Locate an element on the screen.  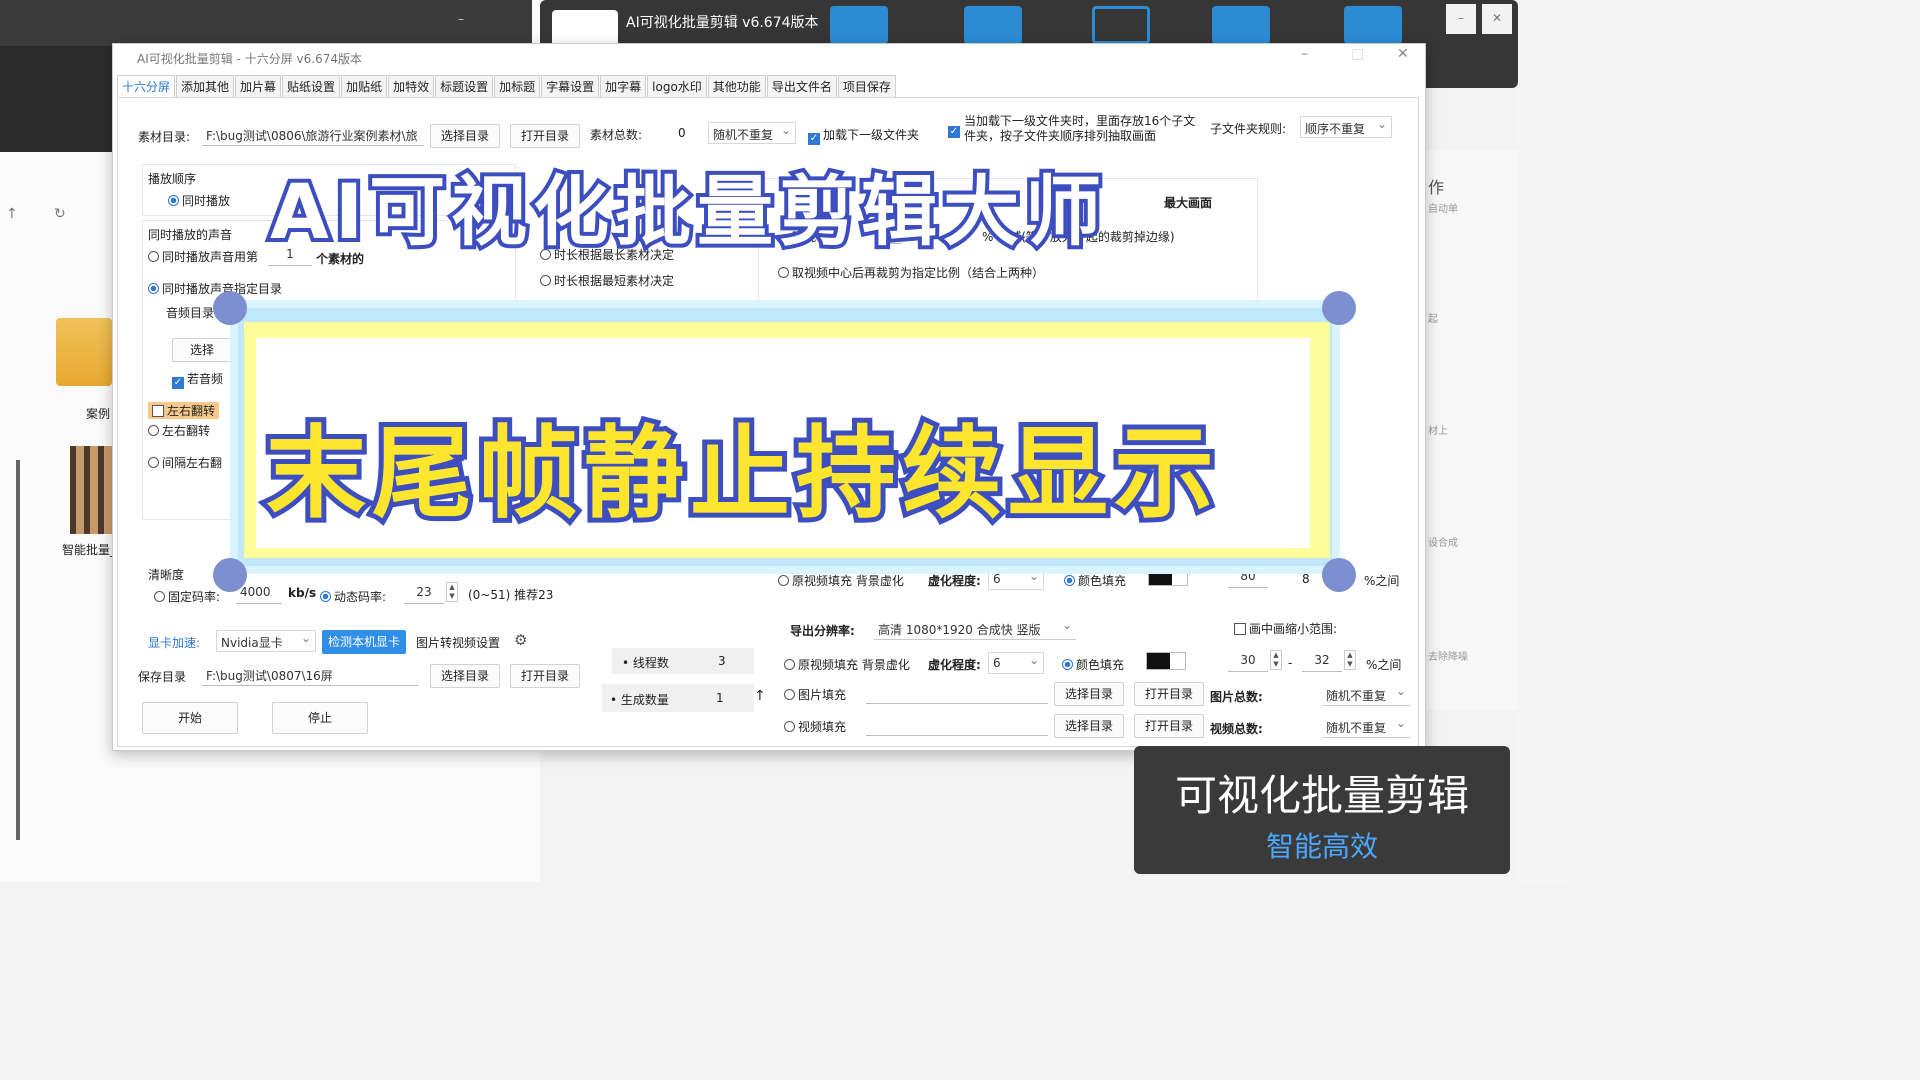
save-dir-input: F:\bug测试\0807\16屏 is located at coordinates (310, 675).